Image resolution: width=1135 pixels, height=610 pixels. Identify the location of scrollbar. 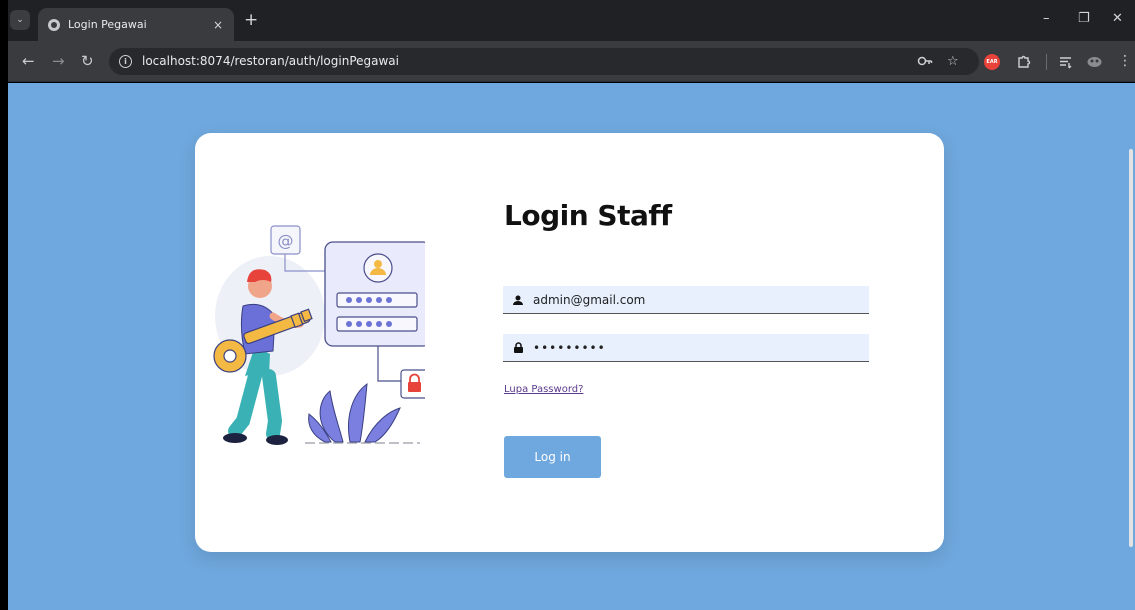
(1131, 346).